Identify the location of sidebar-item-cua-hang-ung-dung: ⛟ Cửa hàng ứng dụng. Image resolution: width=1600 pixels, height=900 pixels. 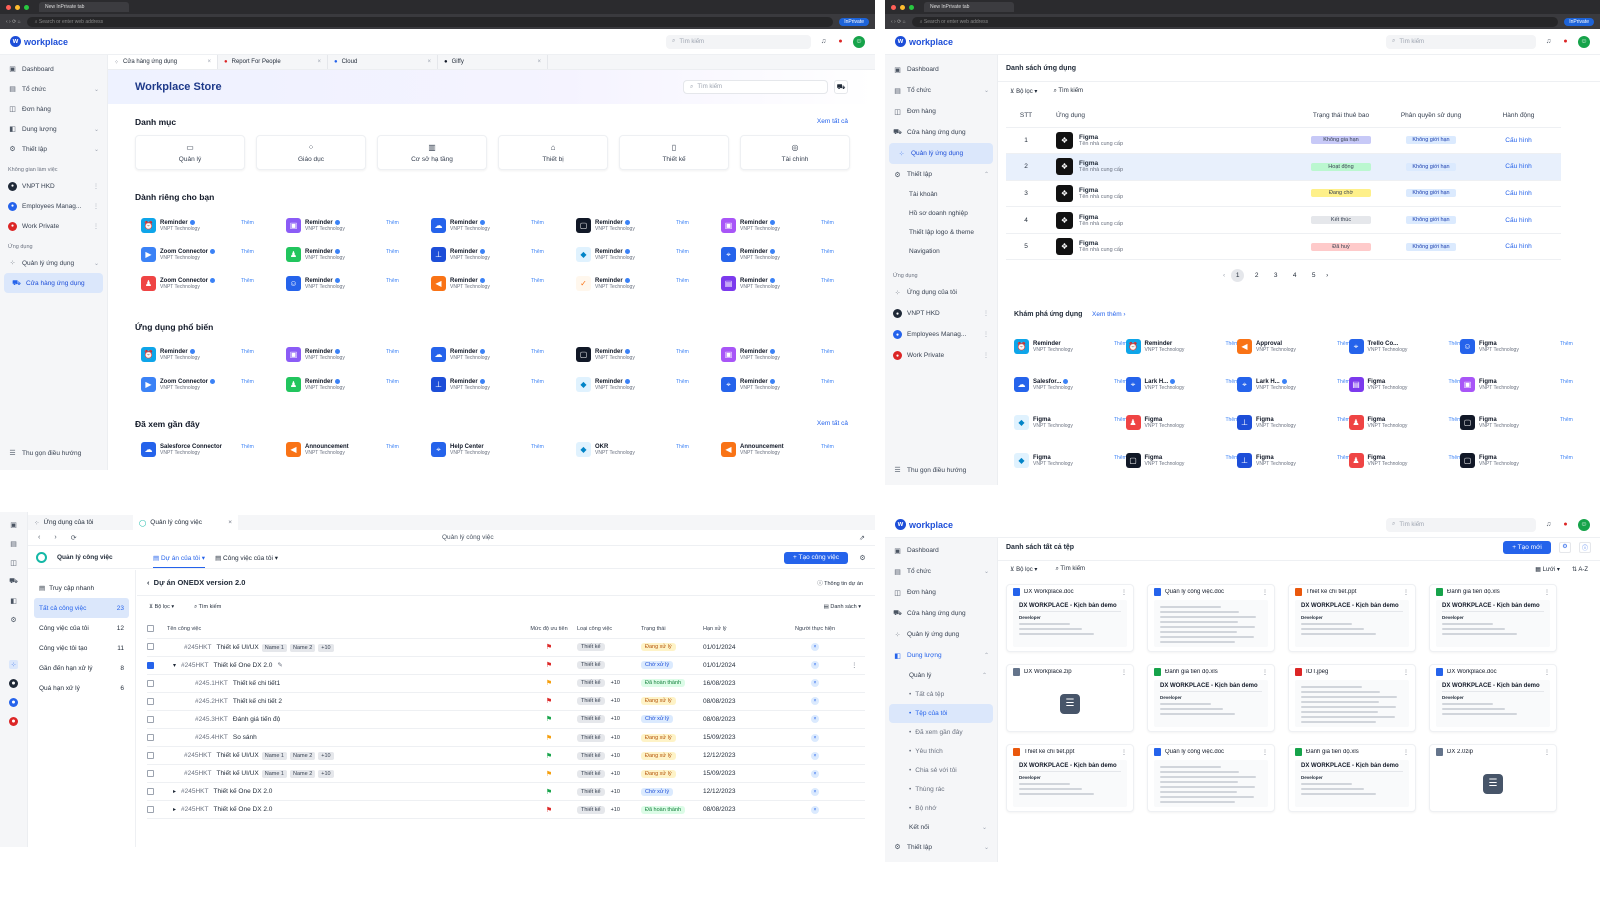
(941, 132).